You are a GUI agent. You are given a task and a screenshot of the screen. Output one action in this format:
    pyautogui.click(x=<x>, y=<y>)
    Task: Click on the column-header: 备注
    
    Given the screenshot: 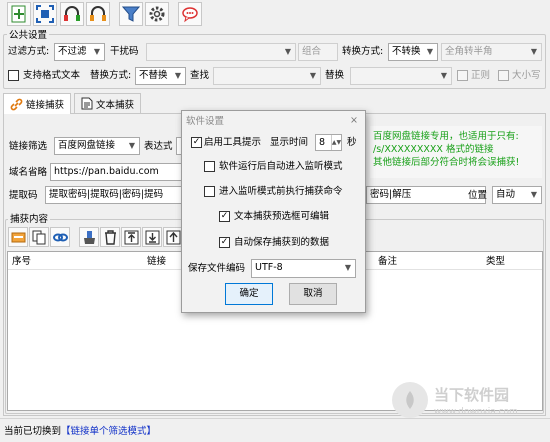 What is the action you would take?
    pyautogui.click(x=388, y=261)
    